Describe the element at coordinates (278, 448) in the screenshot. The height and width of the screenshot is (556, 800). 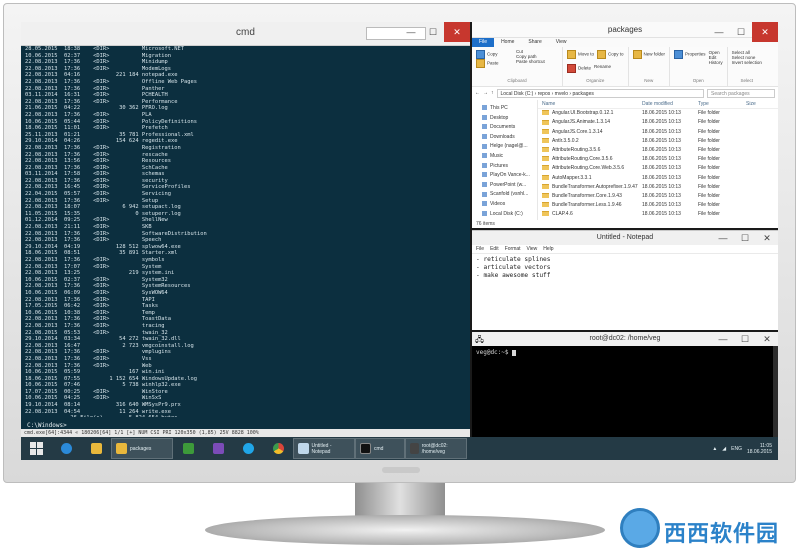
I see `taskbar-chrome` at that location.